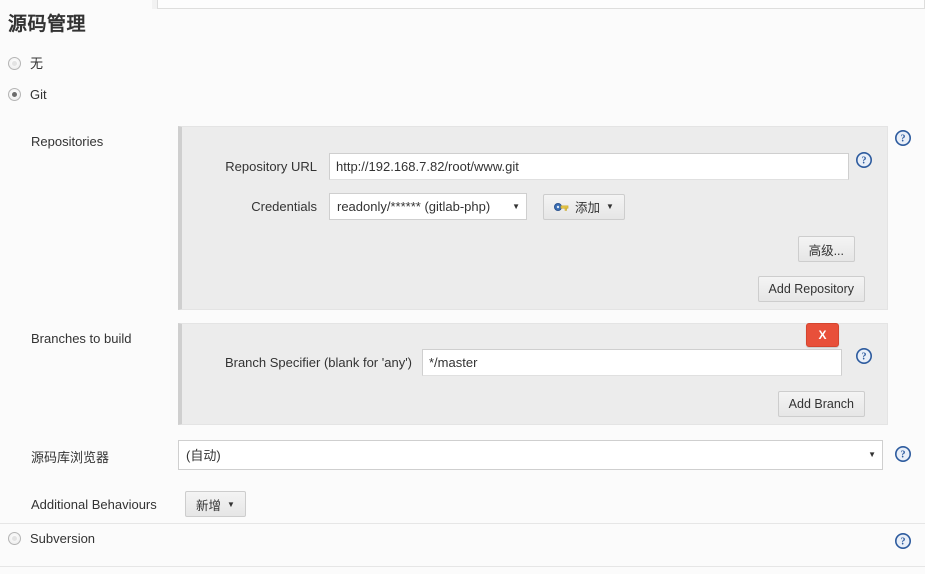 This screenshot has width=925, height=574. Describe the element at coordinates (47, 24) in the screenshot. I see `page-title: 源码管理` at that location.